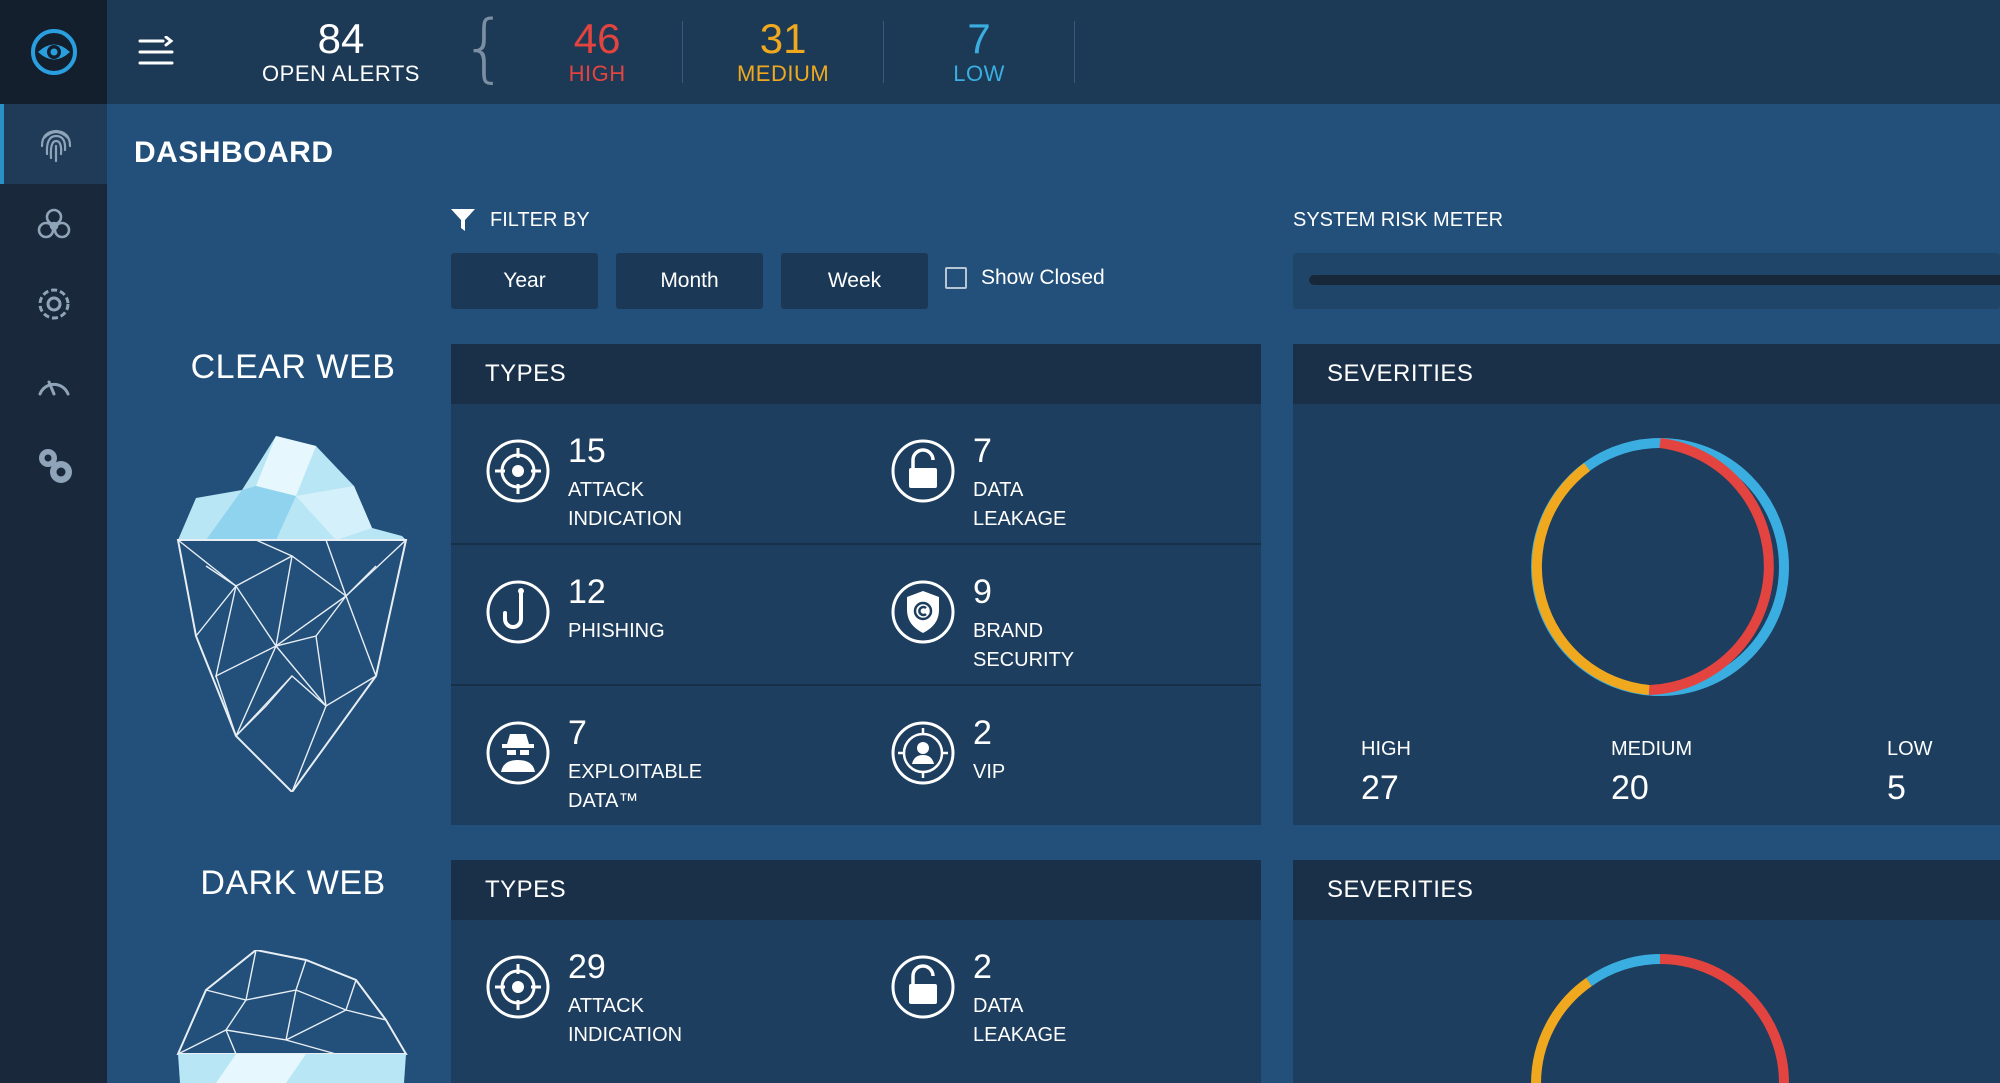 The width and height of the screenshot is (2000, 1083). What do you see at coordinates (1651, 773) in the screenshot?
I see `severity-medium: MEDIUM 20` at bounding box center [1651, 773].